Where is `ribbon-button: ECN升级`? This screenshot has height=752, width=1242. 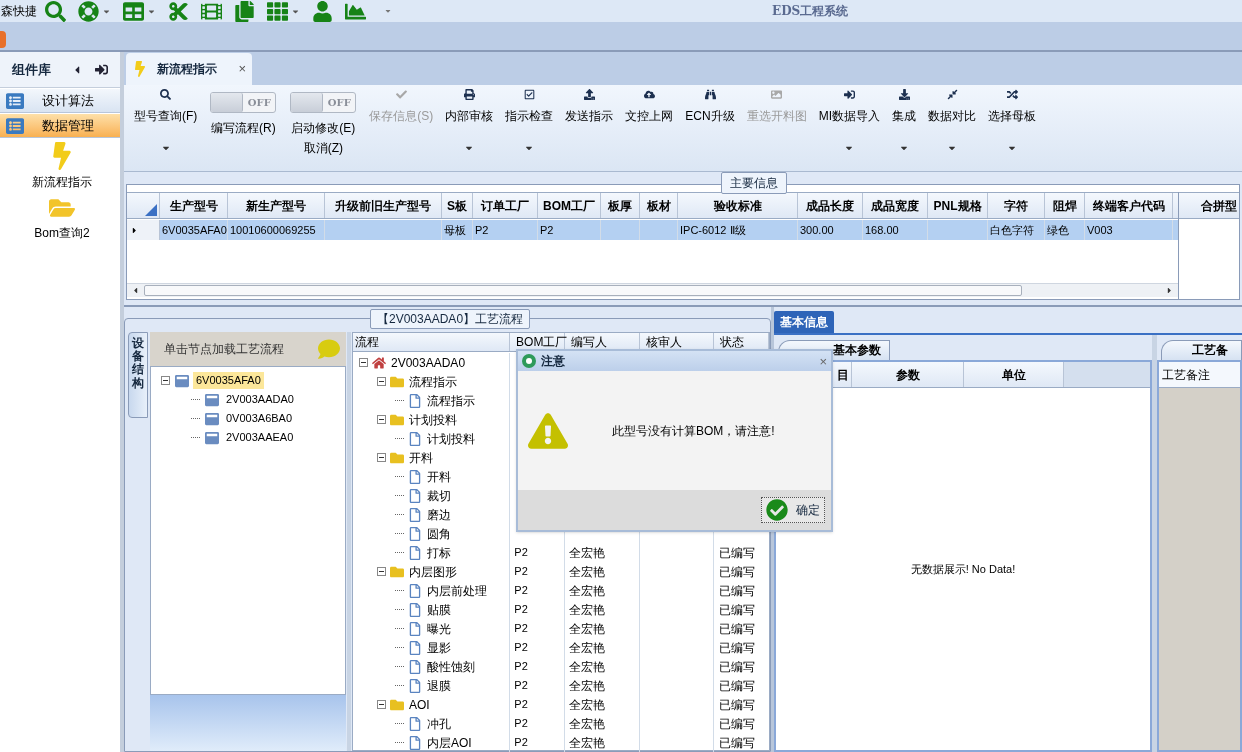 ribbon-button: ECN升级 is located at coordinates (710, 120).